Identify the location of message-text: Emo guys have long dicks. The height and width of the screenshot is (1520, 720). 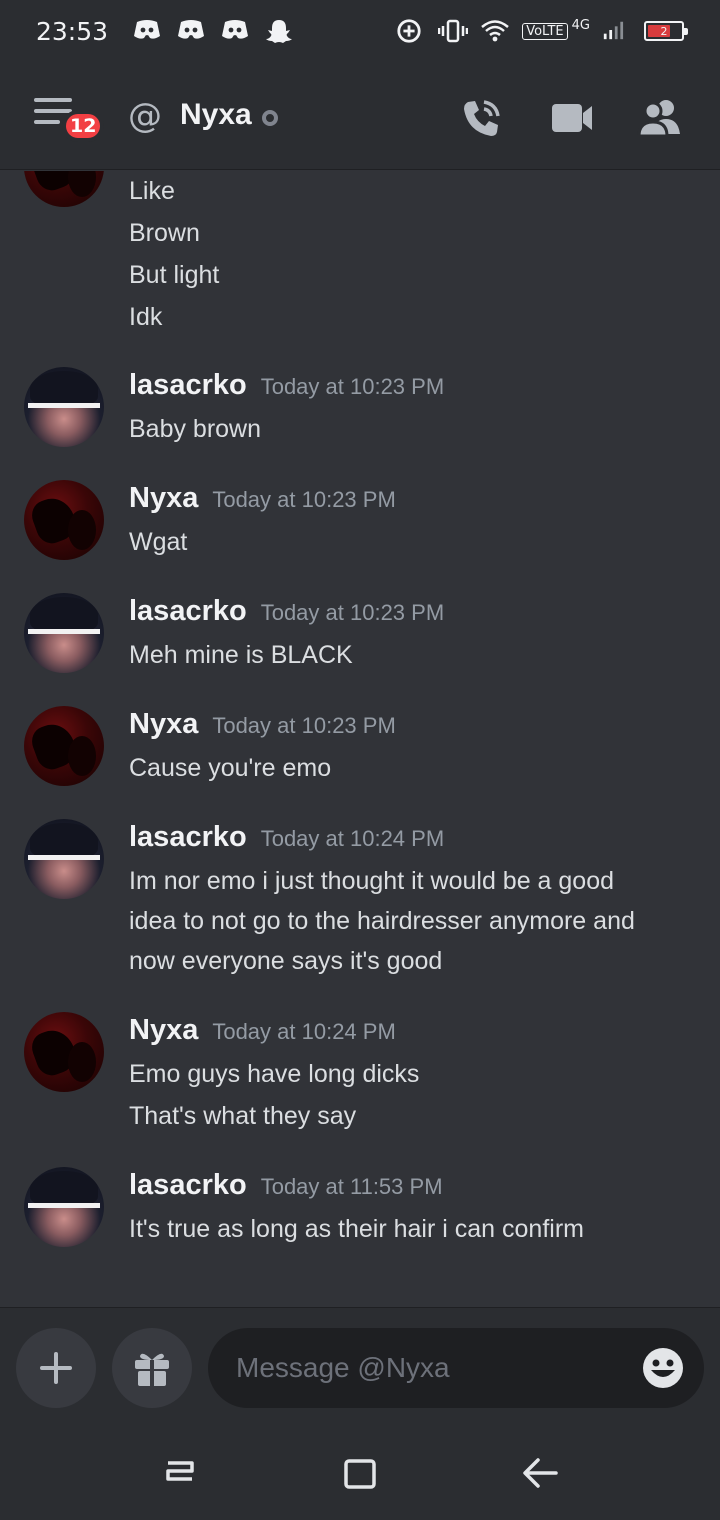
(274, 1074).